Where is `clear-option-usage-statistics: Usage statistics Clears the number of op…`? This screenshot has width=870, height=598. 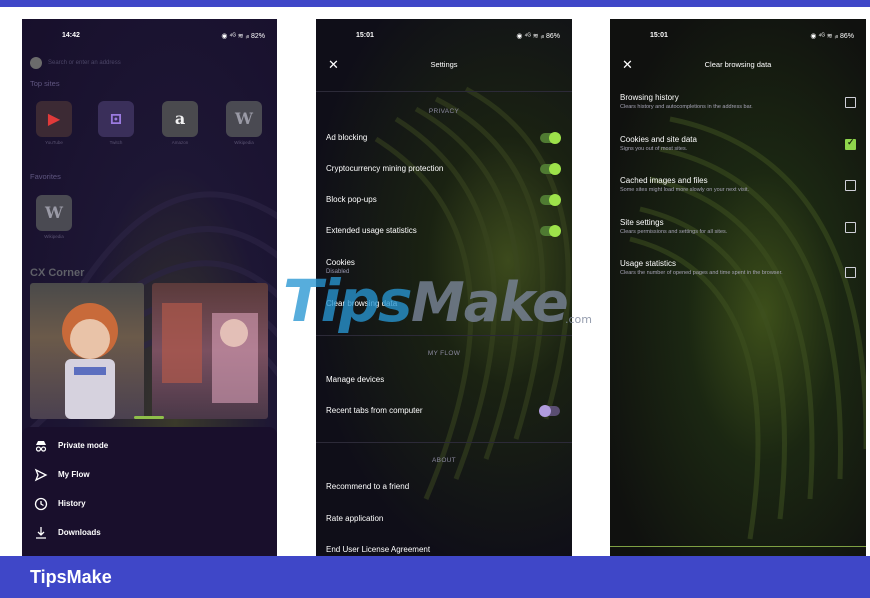
clear-option-usage-statistics: Usage statistics Clears the number of op… is located at coordinates (738, 268).